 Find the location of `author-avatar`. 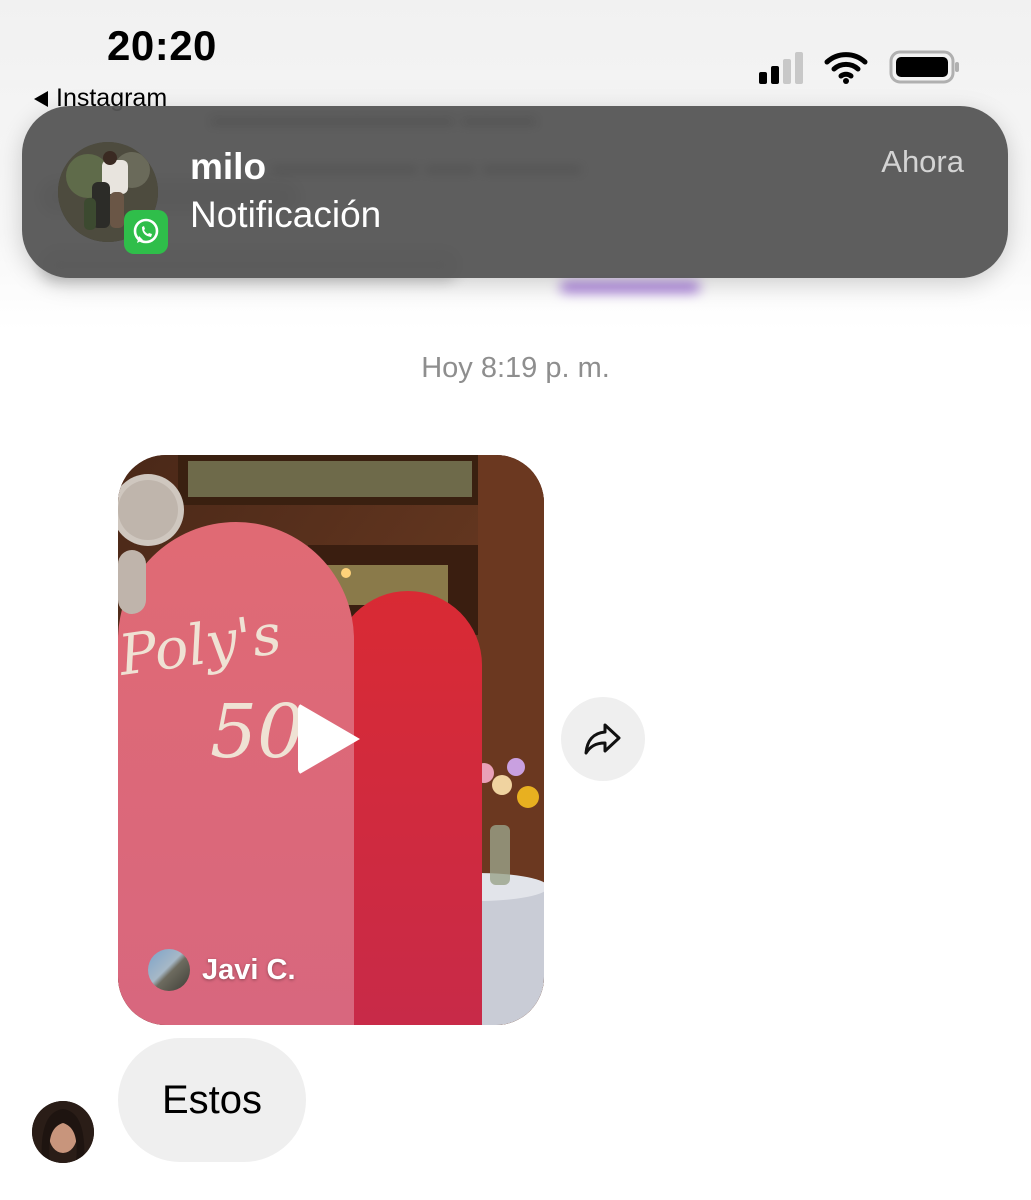

author-avatar is located at coordinates (169, 970).